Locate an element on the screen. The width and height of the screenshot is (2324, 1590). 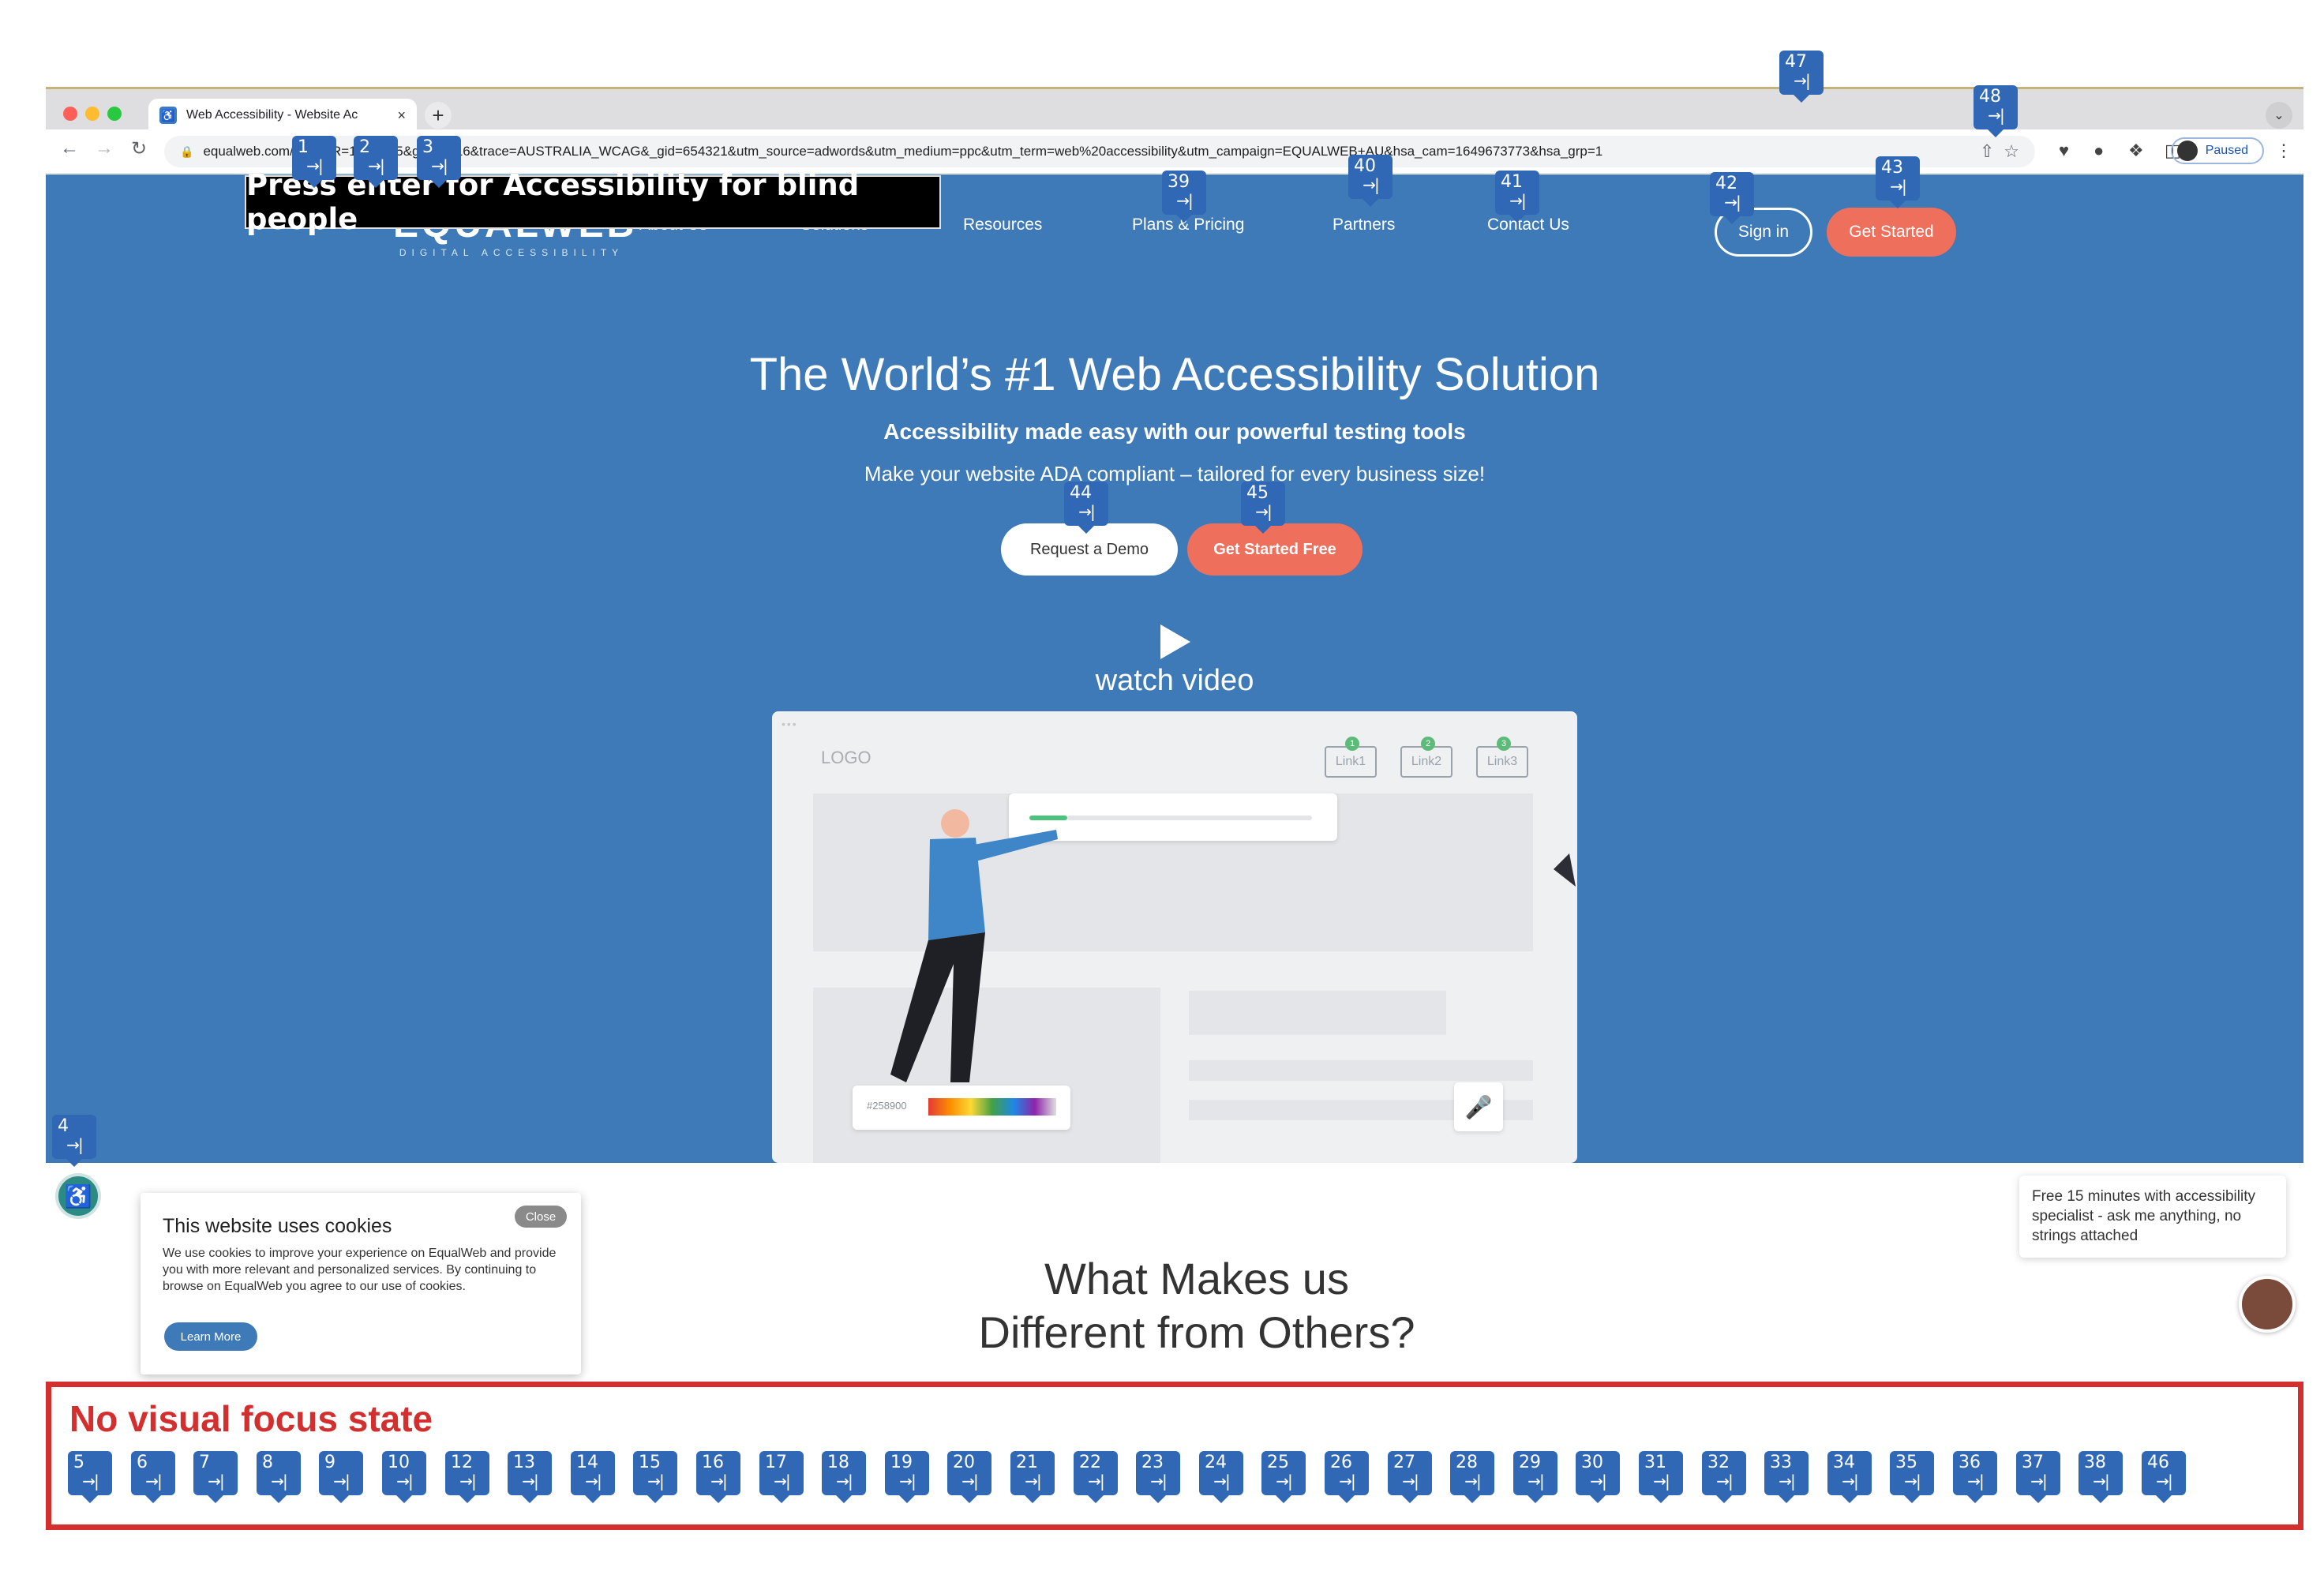
get-started-free-button: Get Started Free is located at coordinates (1275, 549).